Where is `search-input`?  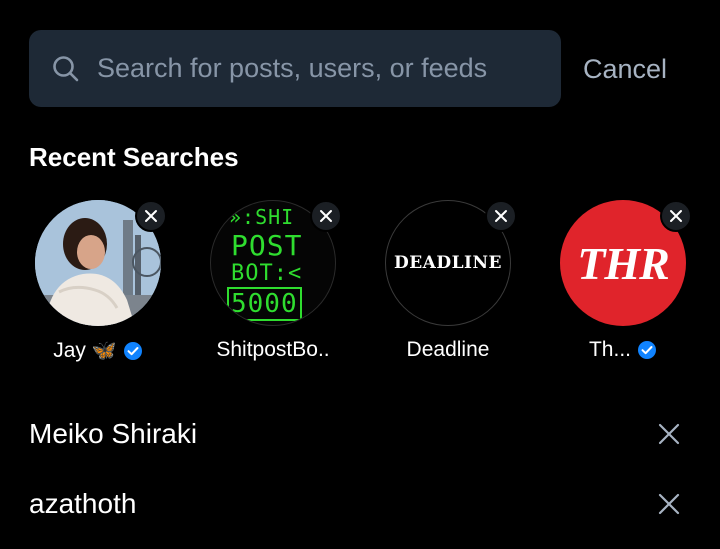 search-input is located at coordinates (321, 68).